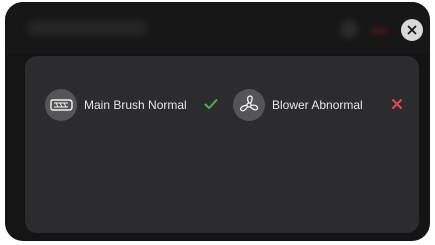  I want to click on close-button, so click(412, 30).